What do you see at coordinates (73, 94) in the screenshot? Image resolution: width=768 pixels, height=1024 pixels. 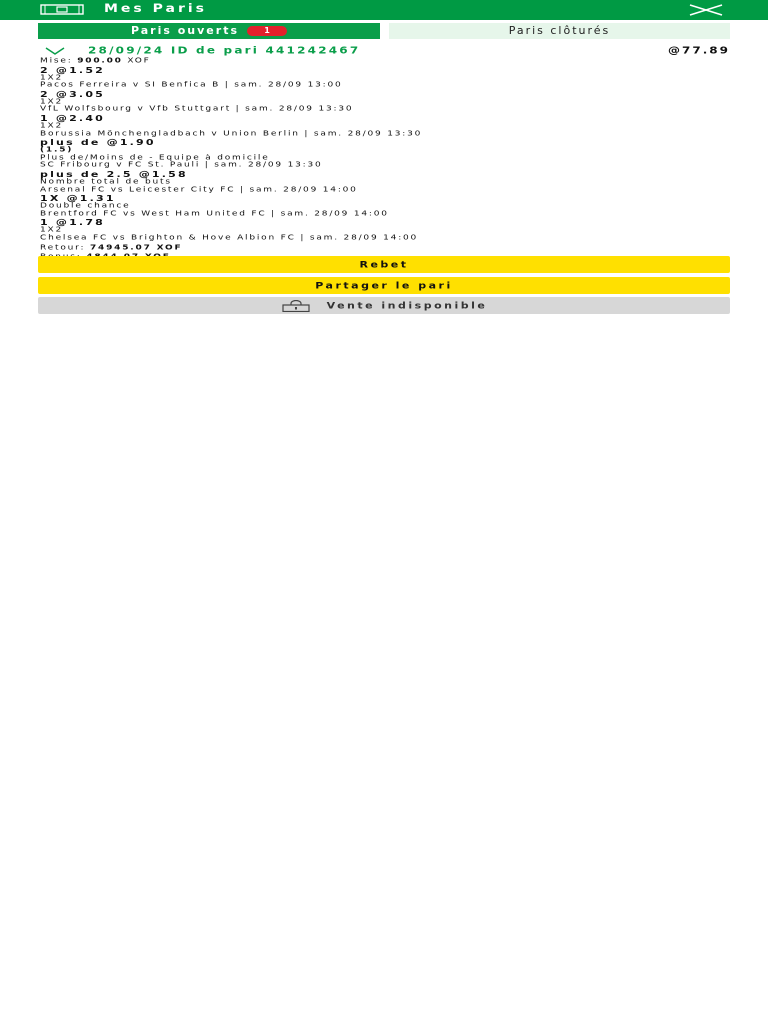 I see `selection-pick: 2 @3.05` at bounding box center [73, 94].